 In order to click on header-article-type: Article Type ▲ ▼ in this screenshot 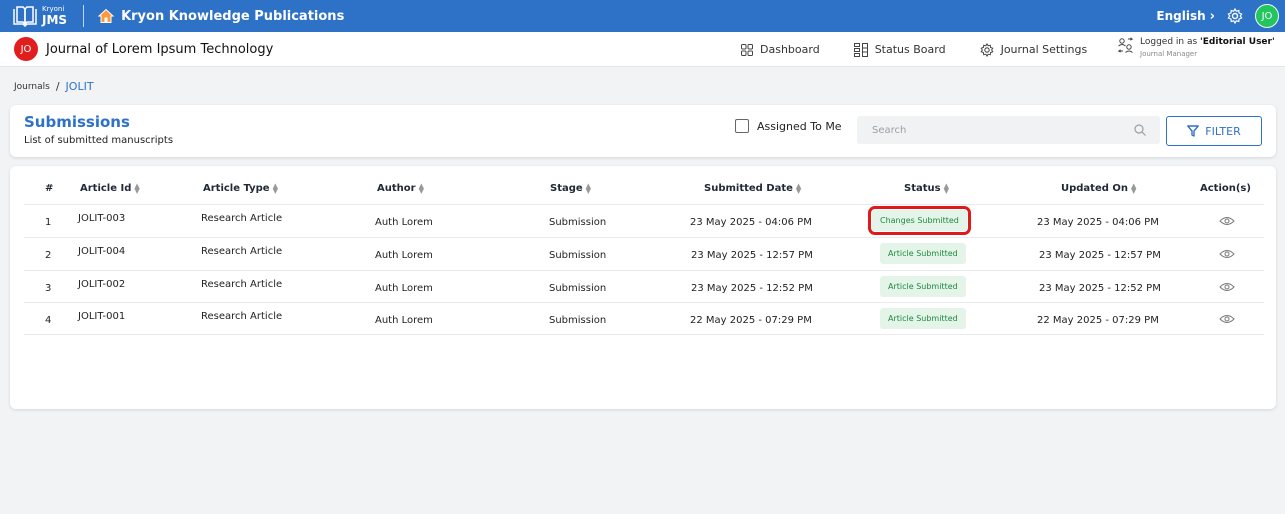, I will do `click(240, 188)`.